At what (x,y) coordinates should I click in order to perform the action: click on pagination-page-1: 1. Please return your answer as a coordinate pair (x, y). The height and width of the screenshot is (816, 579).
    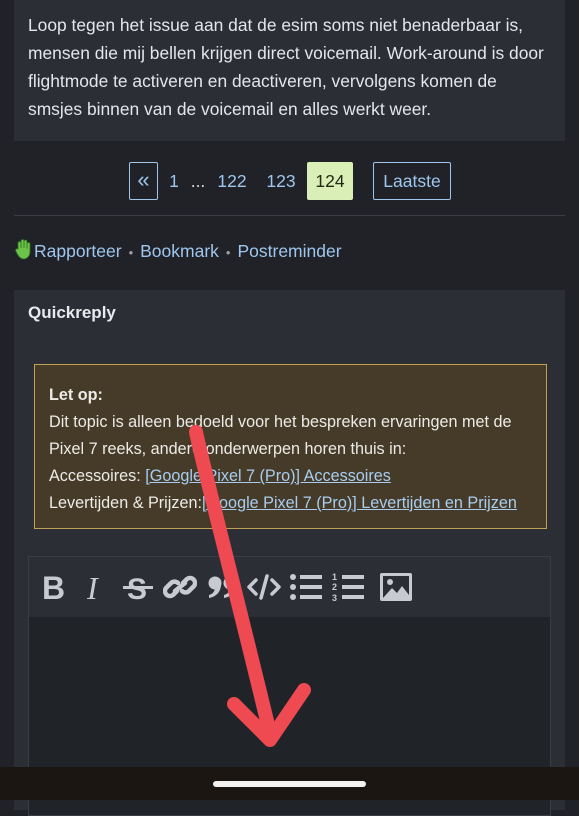
    Looking at the image, I should click on (174, 181).